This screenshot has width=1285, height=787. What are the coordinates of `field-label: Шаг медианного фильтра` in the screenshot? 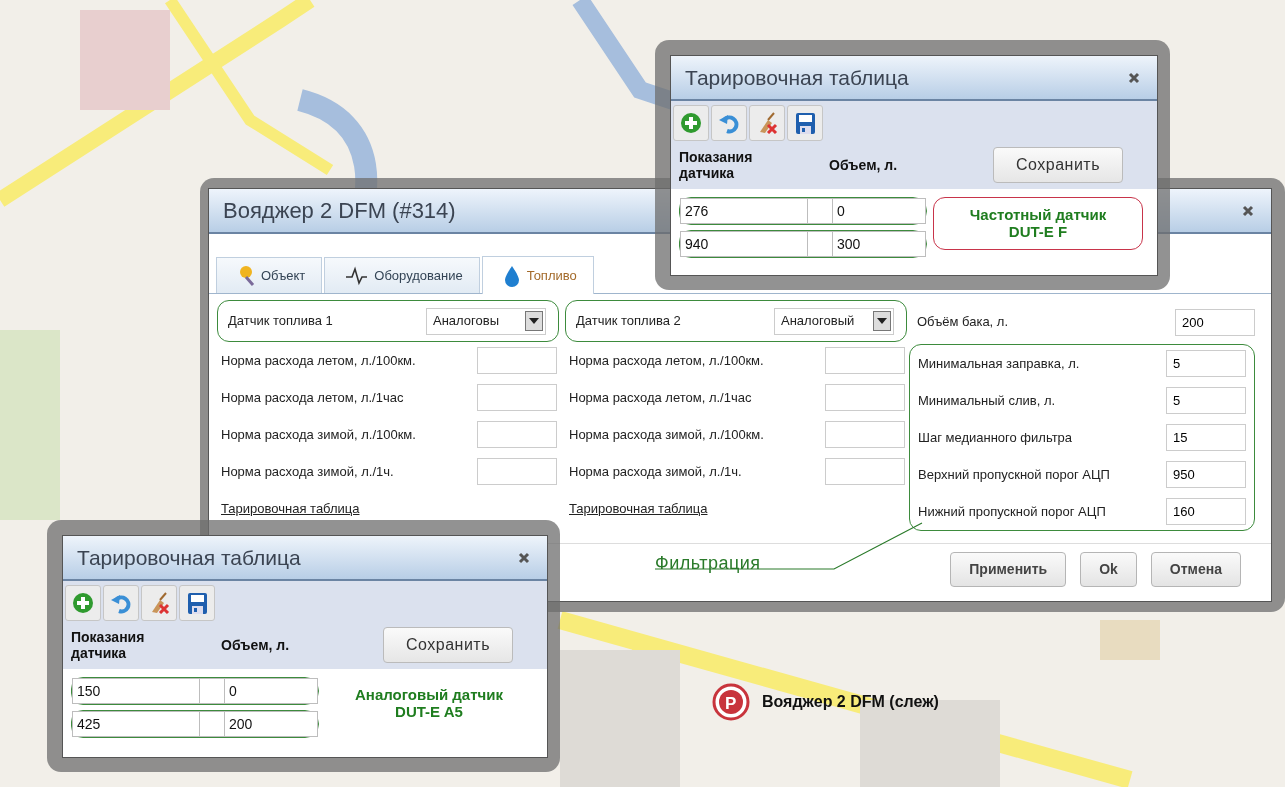 It's located at (996, 437).